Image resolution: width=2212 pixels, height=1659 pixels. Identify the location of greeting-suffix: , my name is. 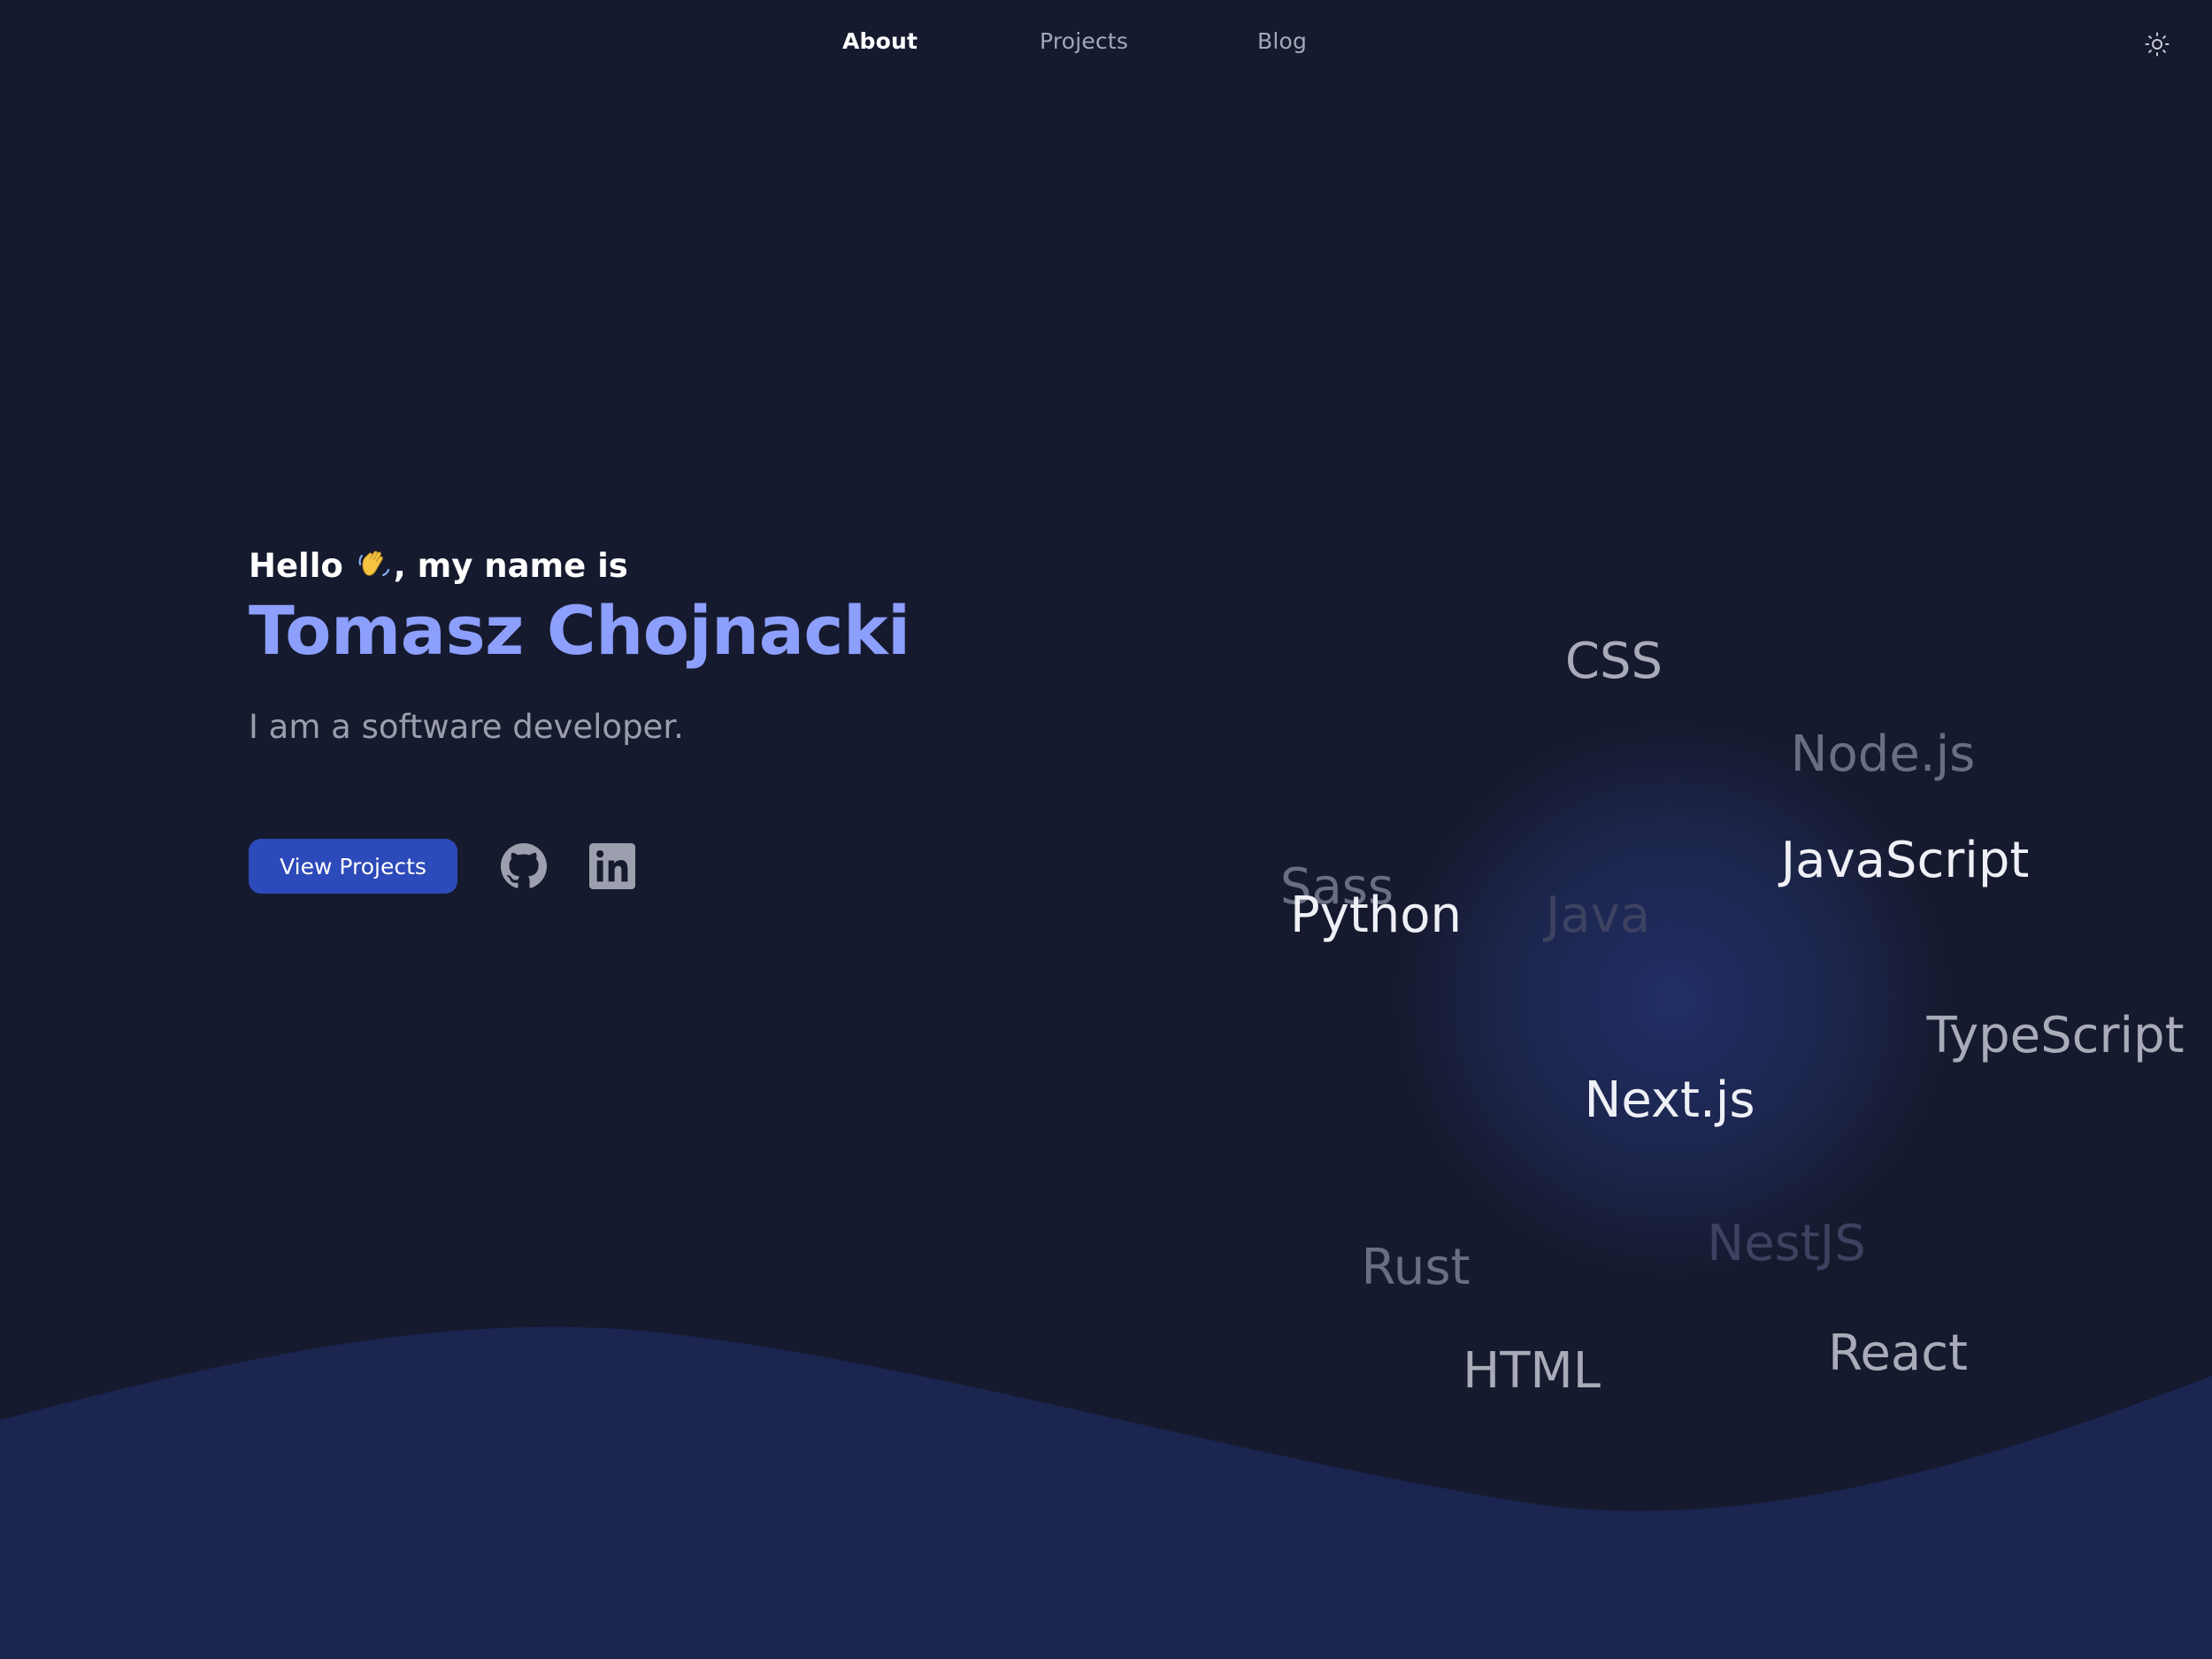
(511, 566).